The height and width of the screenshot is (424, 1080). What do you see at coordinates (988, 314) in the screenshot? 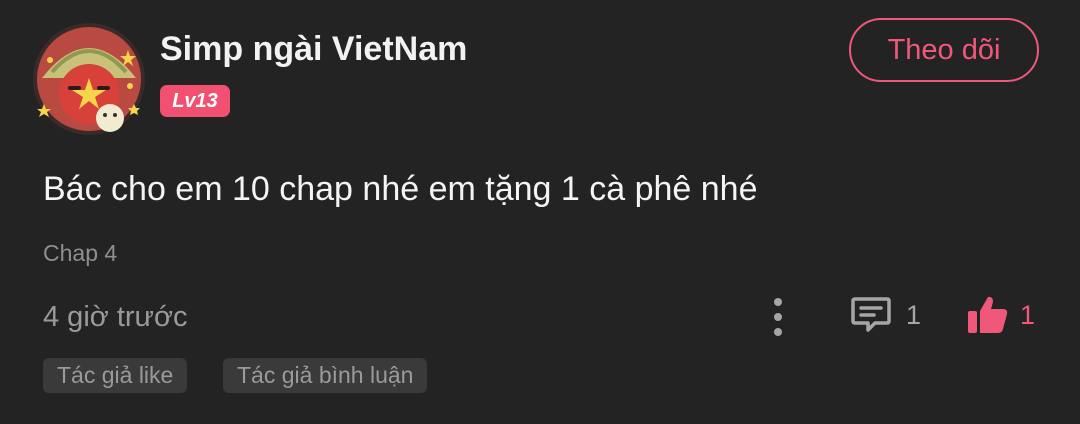
I see `thumbs-up-icon` at bounding box center [988, 314].